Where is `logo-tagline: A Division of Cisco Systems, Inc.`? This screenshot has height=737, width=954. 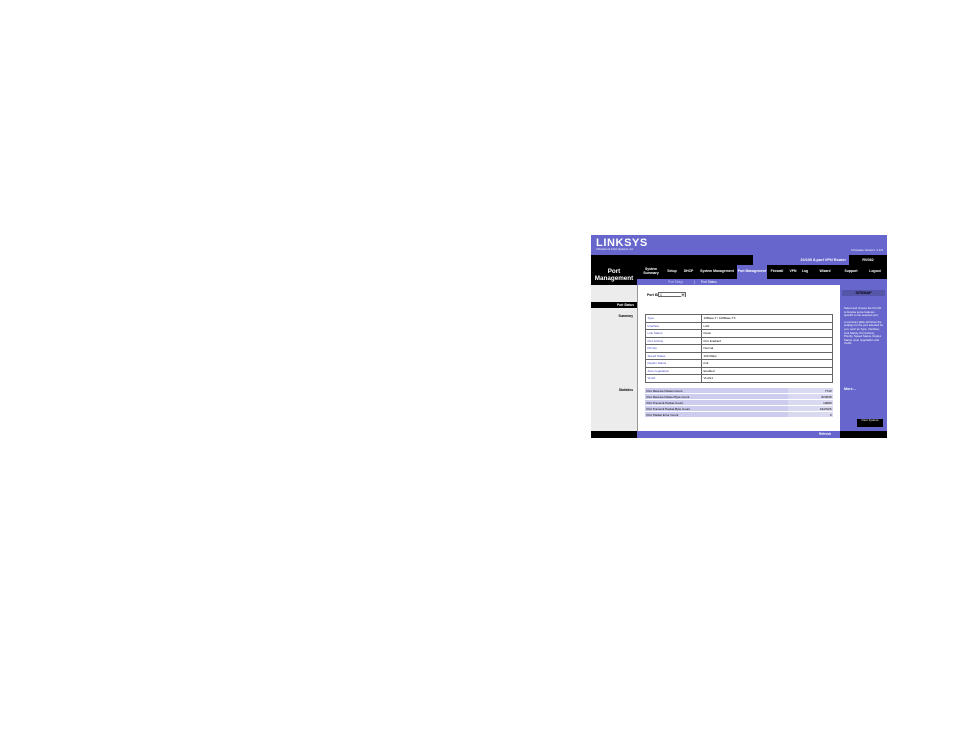 logo-tagline: A Division of Cisco Systems, Inc. is located at coordinates (615, 249).